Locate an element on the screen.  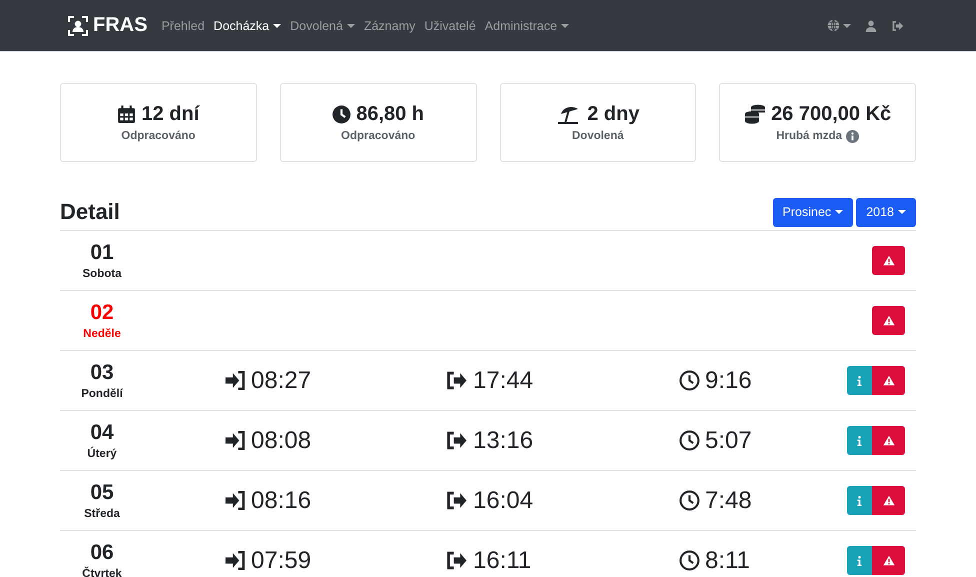
nav-link: Administrace is located at coordinates (527, 25).